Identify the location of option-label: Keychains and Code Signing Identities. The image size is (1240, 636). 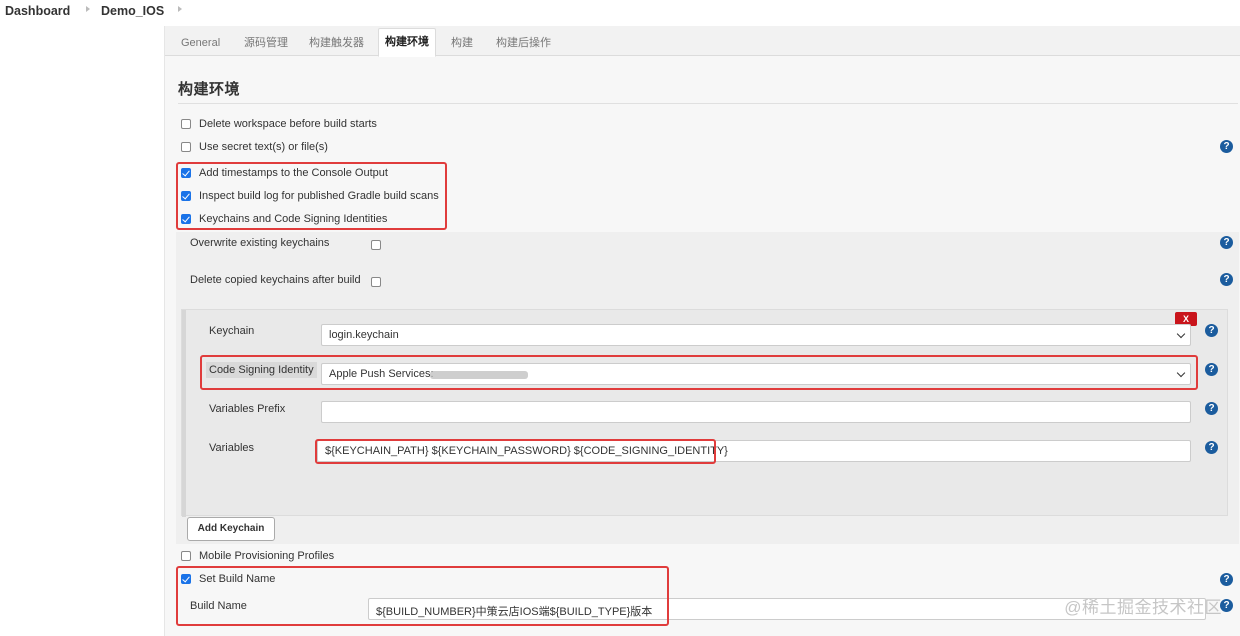
(293, 219).